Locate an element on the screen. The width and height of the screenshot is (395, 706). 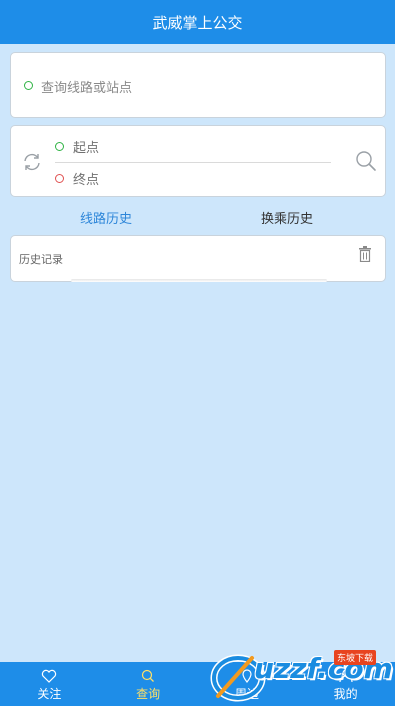
history-panel: 历史记录 is located at coordinates (198, 258).